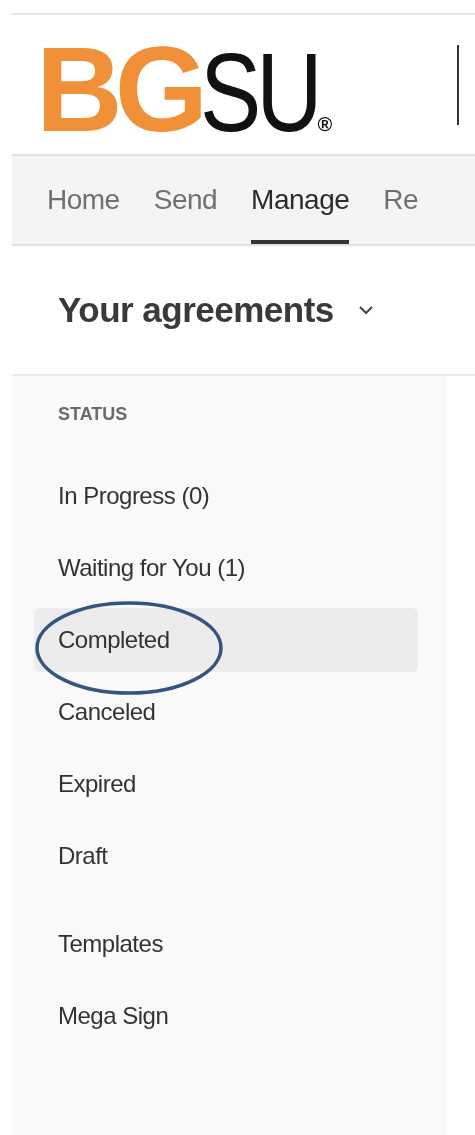  I want to click on sidebar-item: Templates, so click(226, 944).